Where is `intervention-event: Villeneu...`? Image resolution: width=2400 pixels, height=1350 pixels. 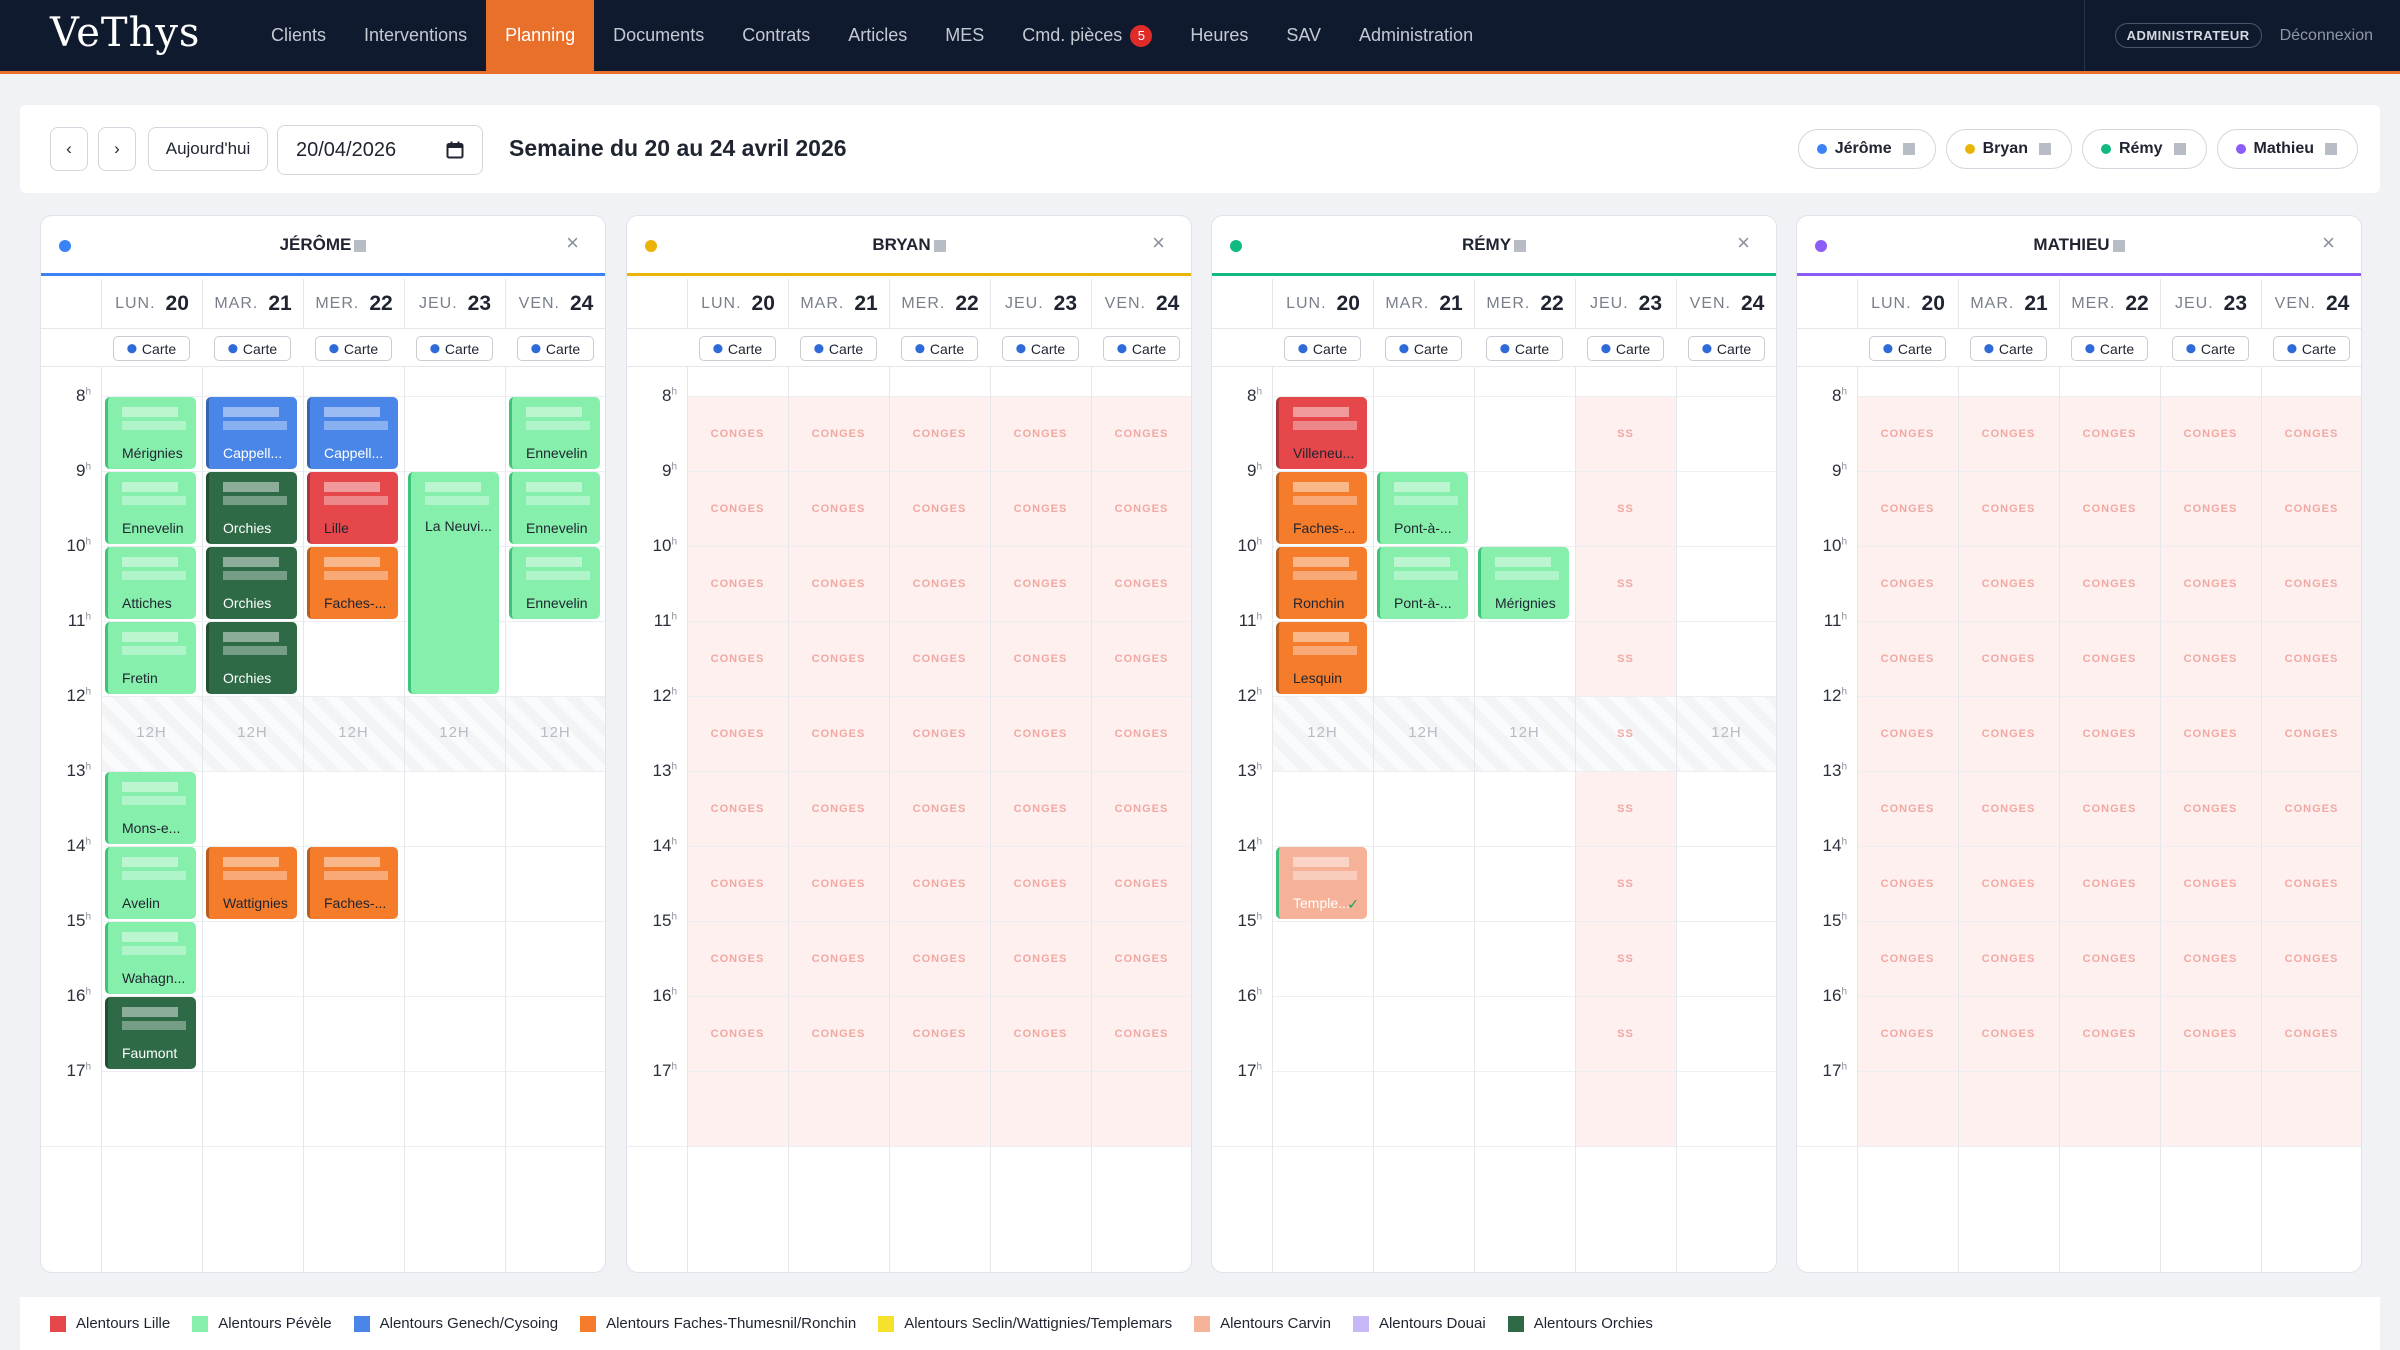
intervention-event: Villeneu... is located at coordinates (1321, 433).